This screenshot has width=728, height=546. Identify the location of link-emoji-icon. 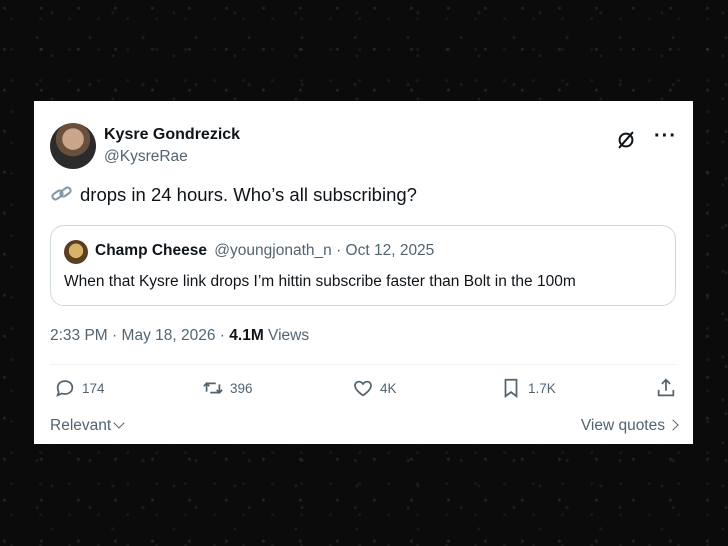
(61, 193).